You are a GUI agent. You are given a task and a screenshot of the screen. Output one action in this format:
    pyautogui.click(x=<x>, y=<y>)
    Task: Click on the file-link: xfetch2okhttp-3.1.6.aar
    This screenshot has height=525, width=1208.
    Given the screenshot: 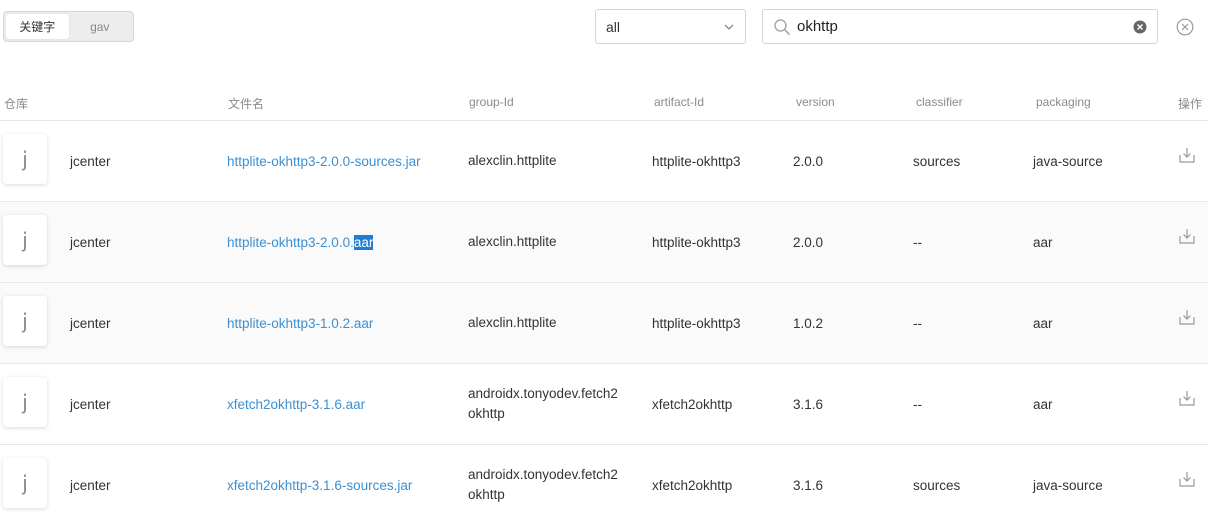 What is the action you would take?
    pyautogui.click(x=296, y=404)
    